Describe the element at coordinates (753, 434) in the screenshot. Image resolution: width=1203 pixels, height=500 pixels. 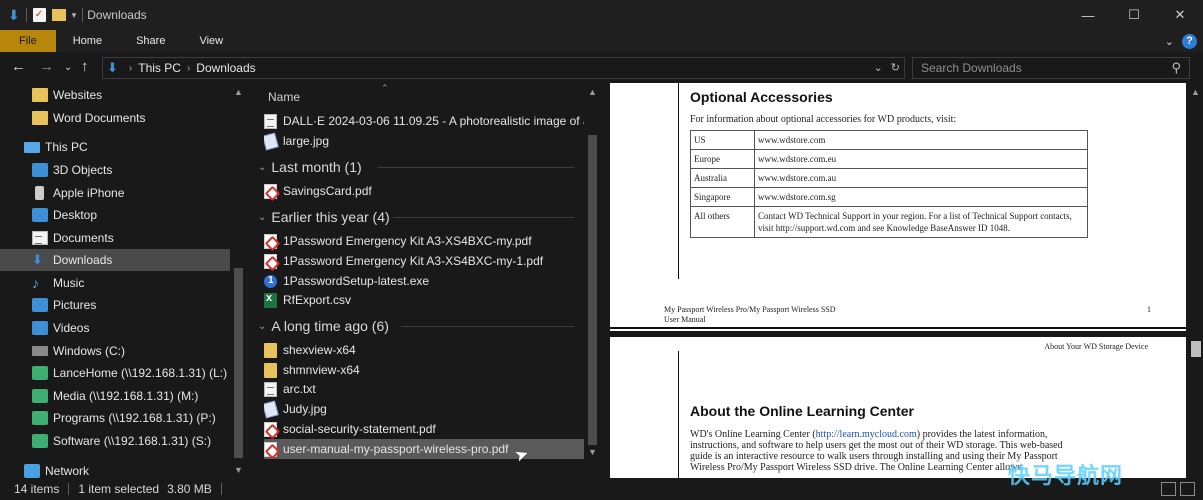
I see `paragraph-text: WD's Online Learning Center (` at that location.